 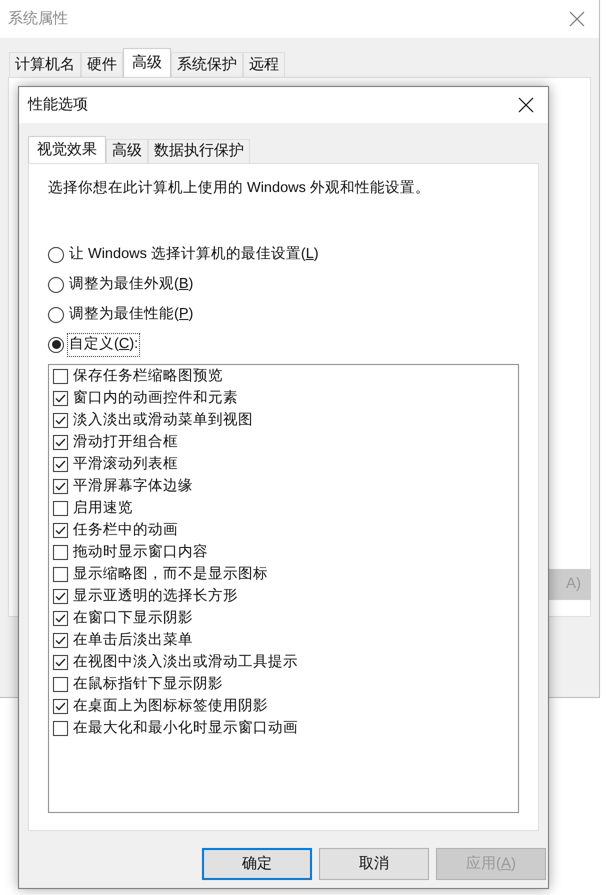 I want to click on checkbox-label: 启用速览, so click(x=103, y=509).